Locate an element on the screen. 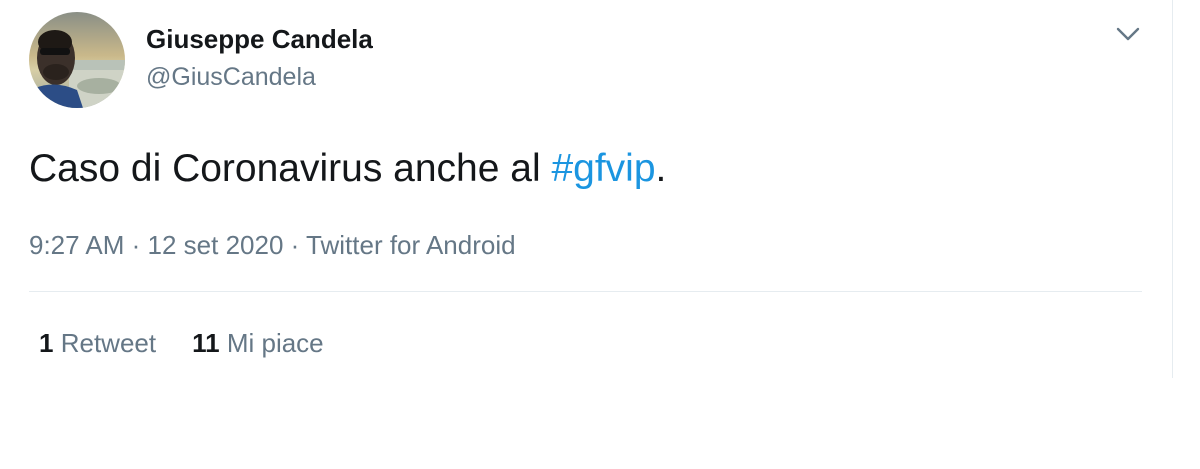  tweet-text: Caso di Coronavirus anche al #gfvip. is located at coordinates (347, 169).